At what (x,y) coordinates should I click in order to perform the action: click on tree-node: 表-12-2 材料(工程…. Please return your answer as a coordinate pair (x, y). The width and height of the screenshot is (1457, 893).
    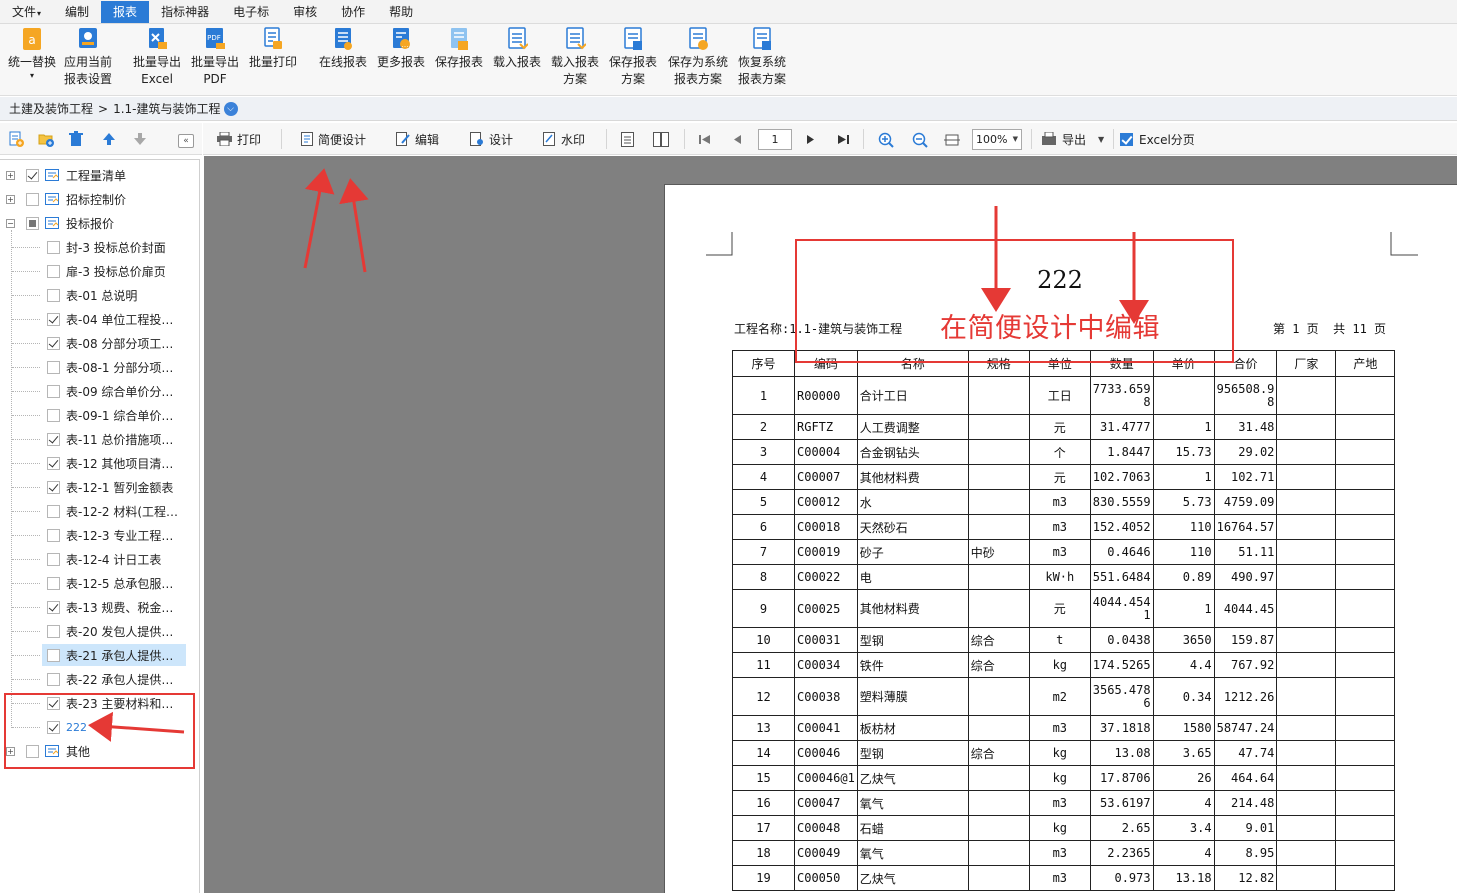
    Looking at the image, I should click on (112, 511).